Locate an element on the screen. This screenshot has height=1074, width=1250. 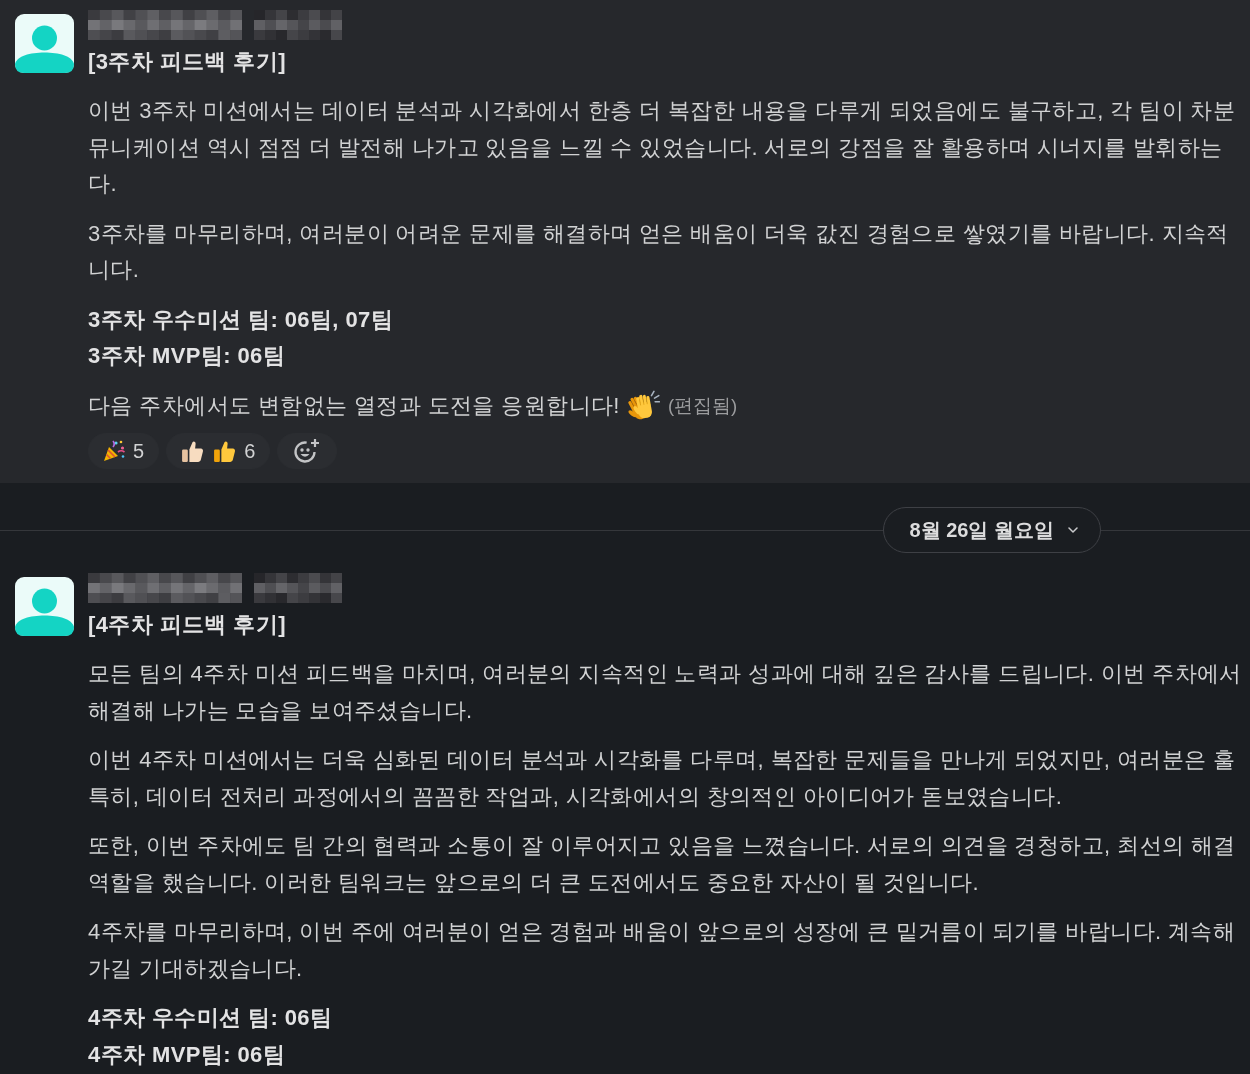
add-reaction-icon is located at coordinates (307, 451).